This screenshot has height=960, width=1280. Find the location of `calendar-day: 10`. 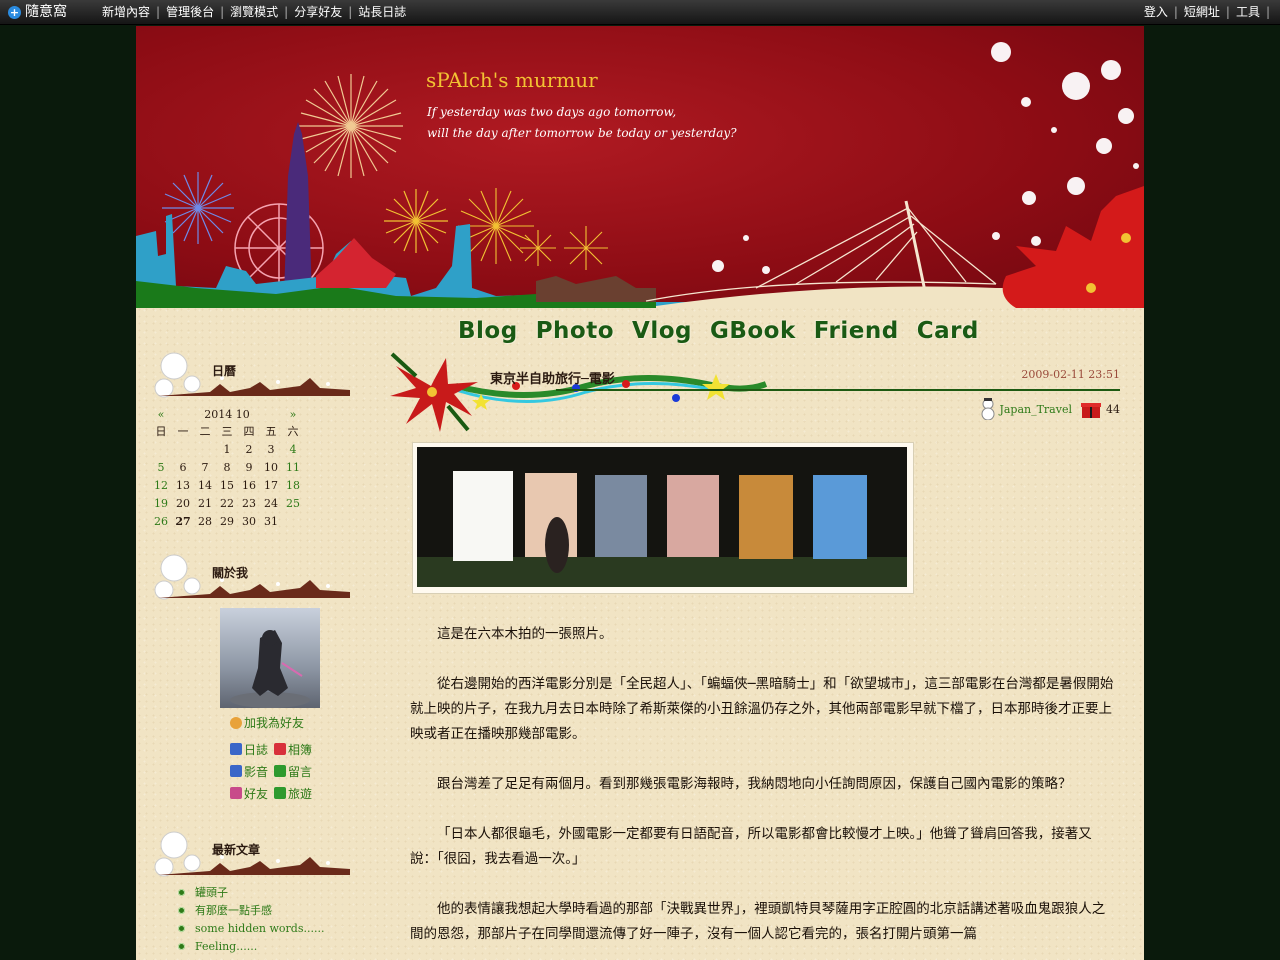

calendar-day: 10 is located at coordinates (271, 467).